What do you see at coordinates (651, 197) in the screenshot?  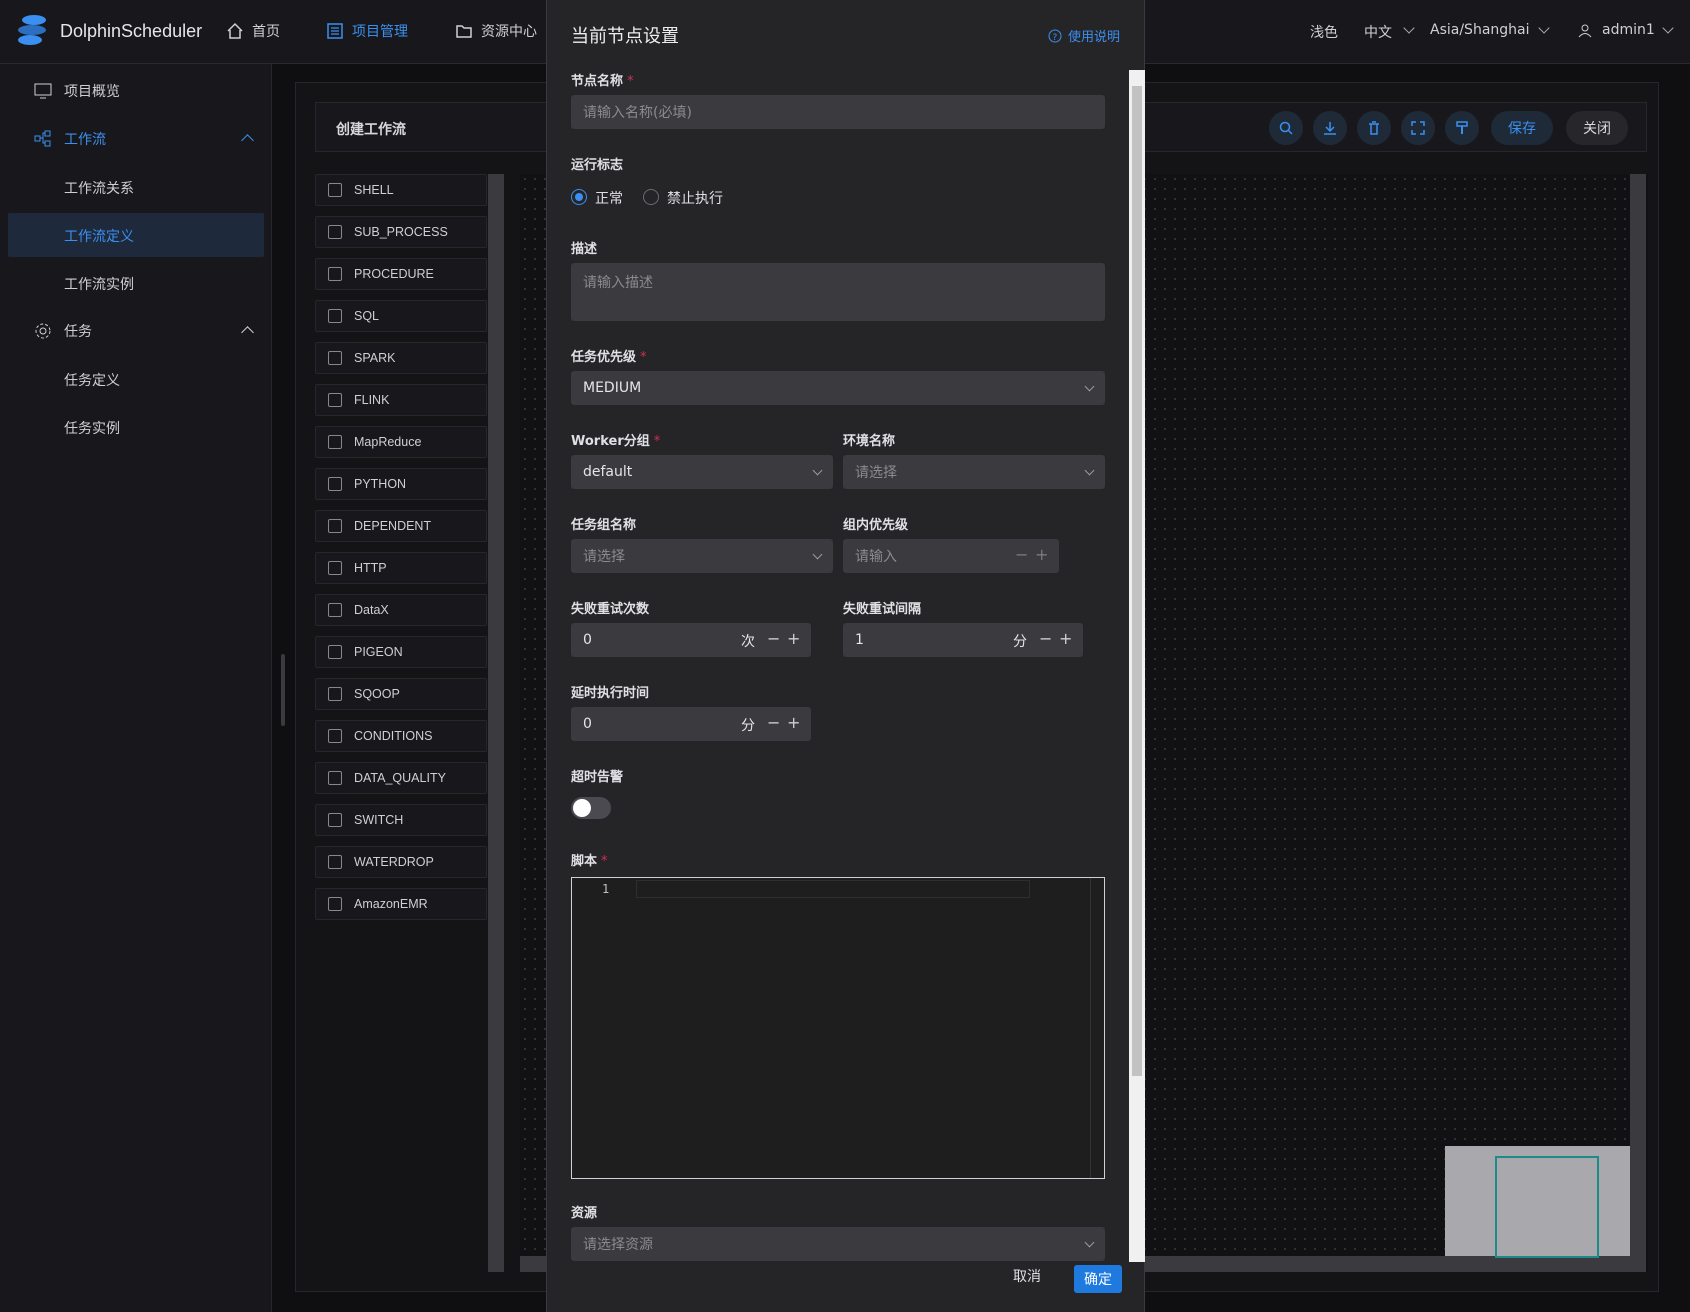 I see `run-flag-forbidden-radio` at bounding box center [651, 197].